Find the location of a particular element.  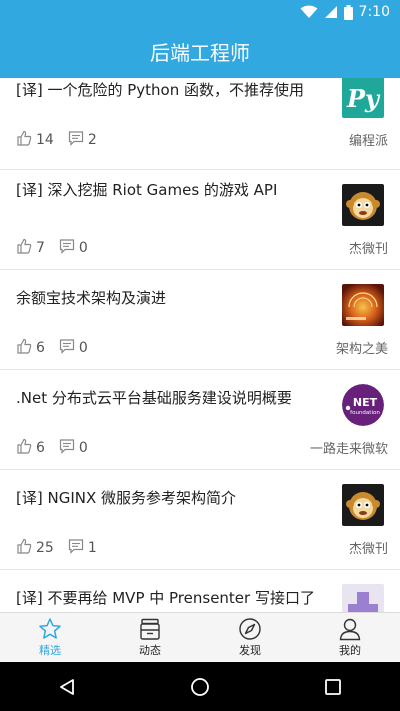

tab-label: 动态 is located at coordinates (150, 650).